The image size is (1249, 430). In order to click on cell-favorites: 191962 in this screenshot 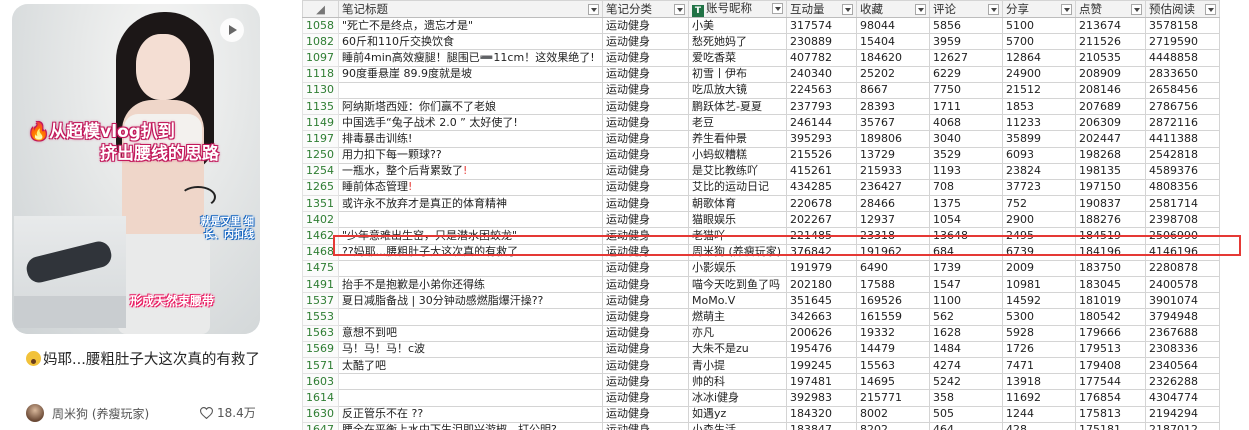, I will do `click(893, 252)`.